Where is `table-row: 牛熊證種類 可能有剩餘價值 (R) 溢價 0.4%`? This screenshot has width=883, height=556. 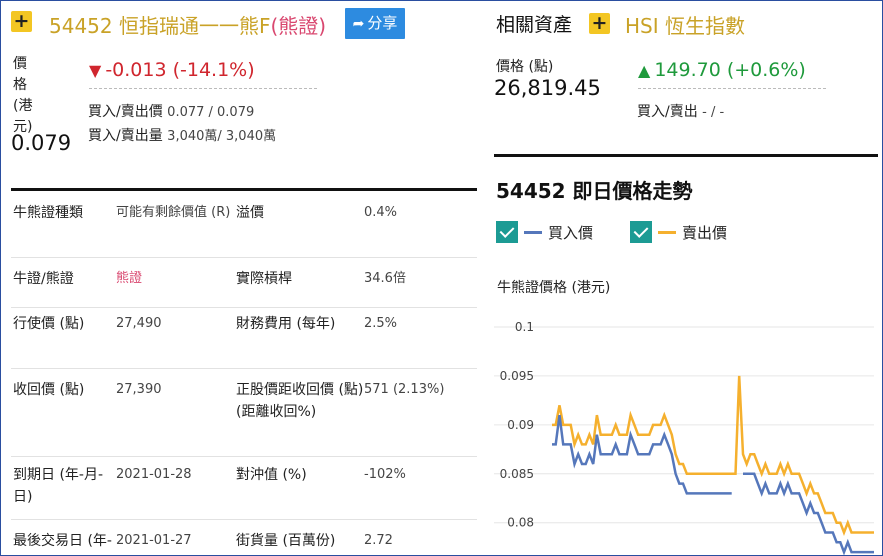 table-row: 牛熊證種類 可能有剩餘價值 (R) 溢價 0.4% is located at coordinates (244, 230).